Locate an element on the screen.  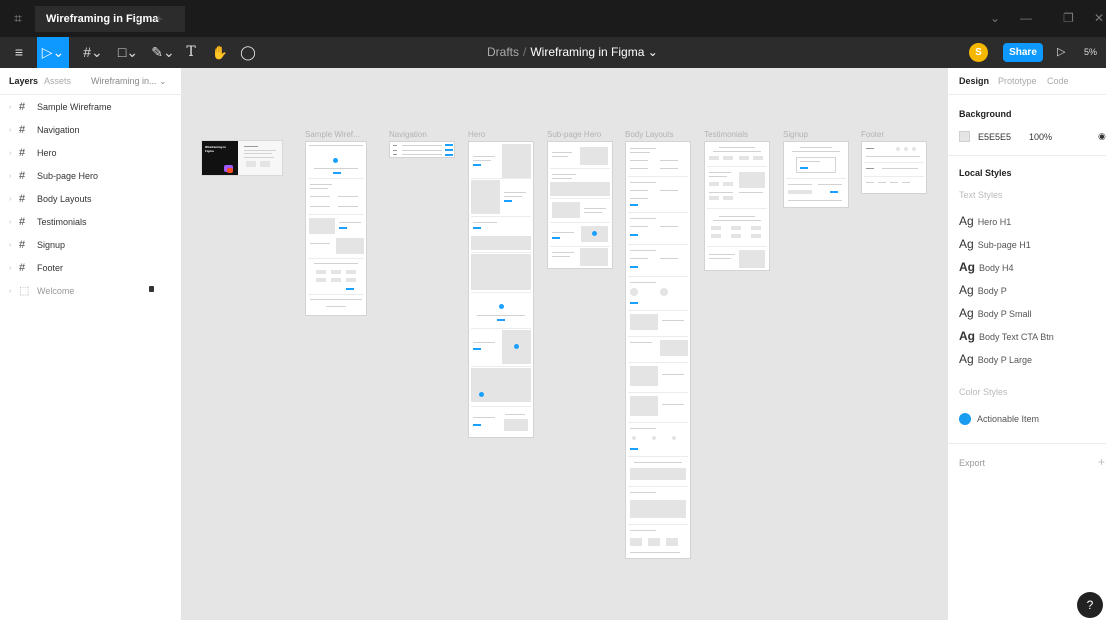
frame-label-testimonials: Testimonials is located at coordinates (726, 134).